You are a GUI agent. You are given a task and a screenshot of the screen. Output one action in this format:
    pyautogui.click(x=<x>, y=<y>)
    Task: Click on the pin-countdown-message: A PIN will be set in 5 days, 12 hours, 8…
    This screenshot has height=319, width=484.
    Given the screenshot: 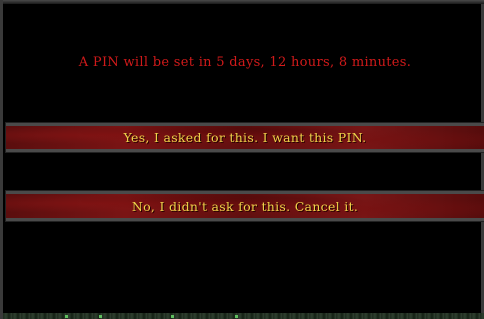 What is the action you would take?
    pyautogui.click(x=245, y=62)
    